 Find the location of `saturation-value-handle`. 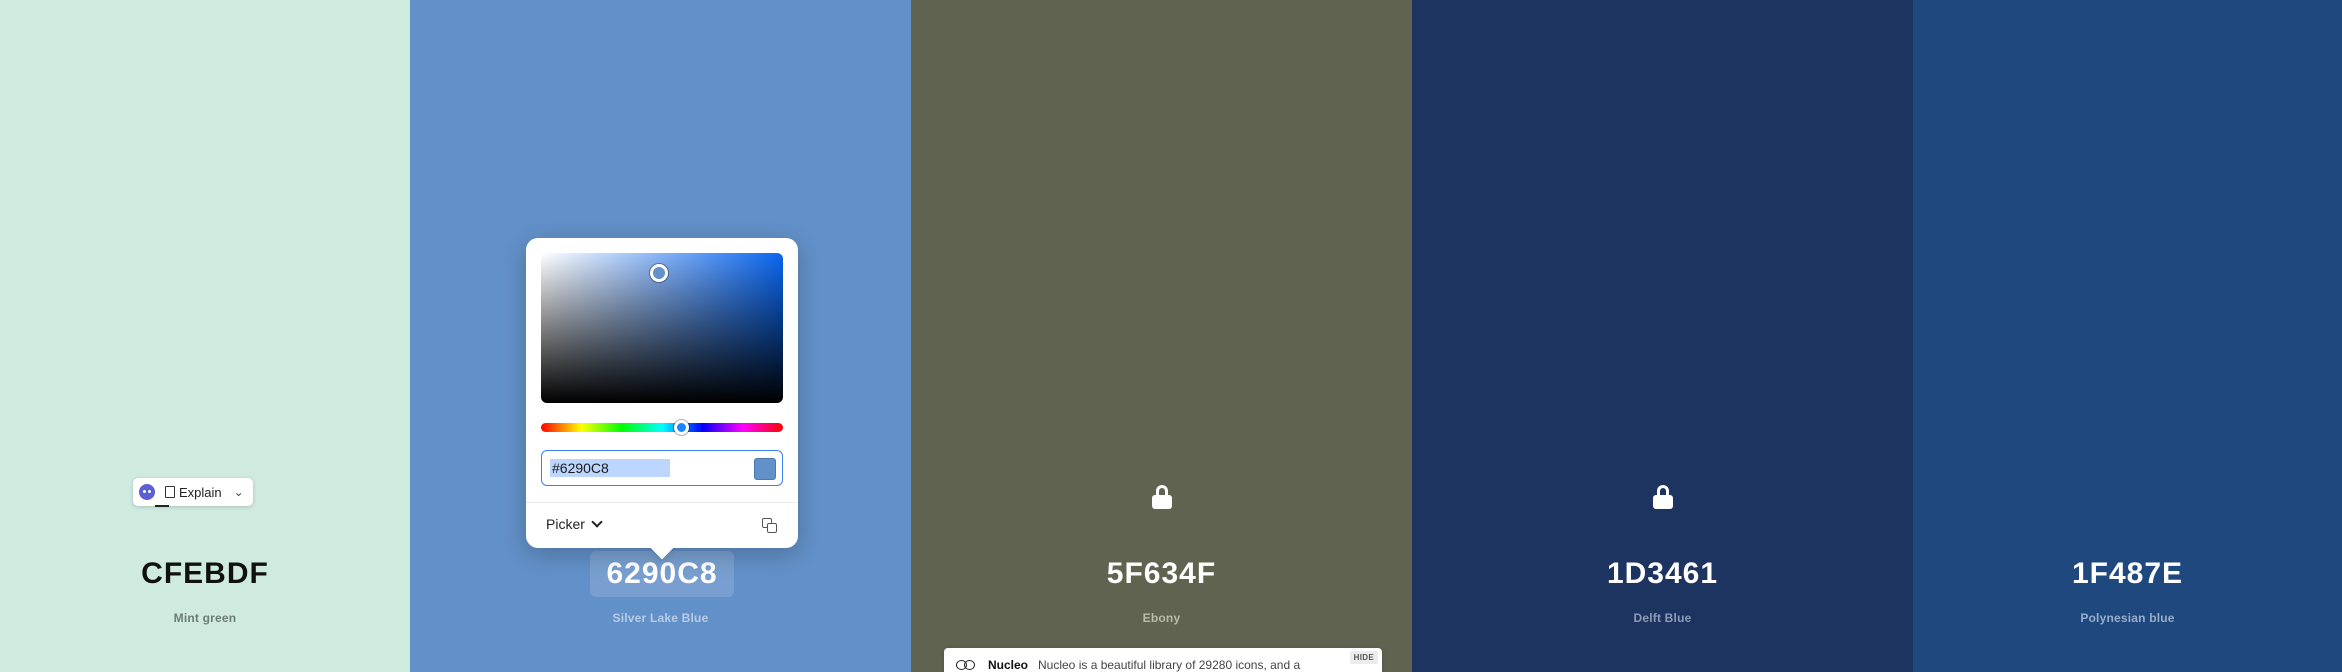

saturation-value-handle is located at coordinates (659, 273).